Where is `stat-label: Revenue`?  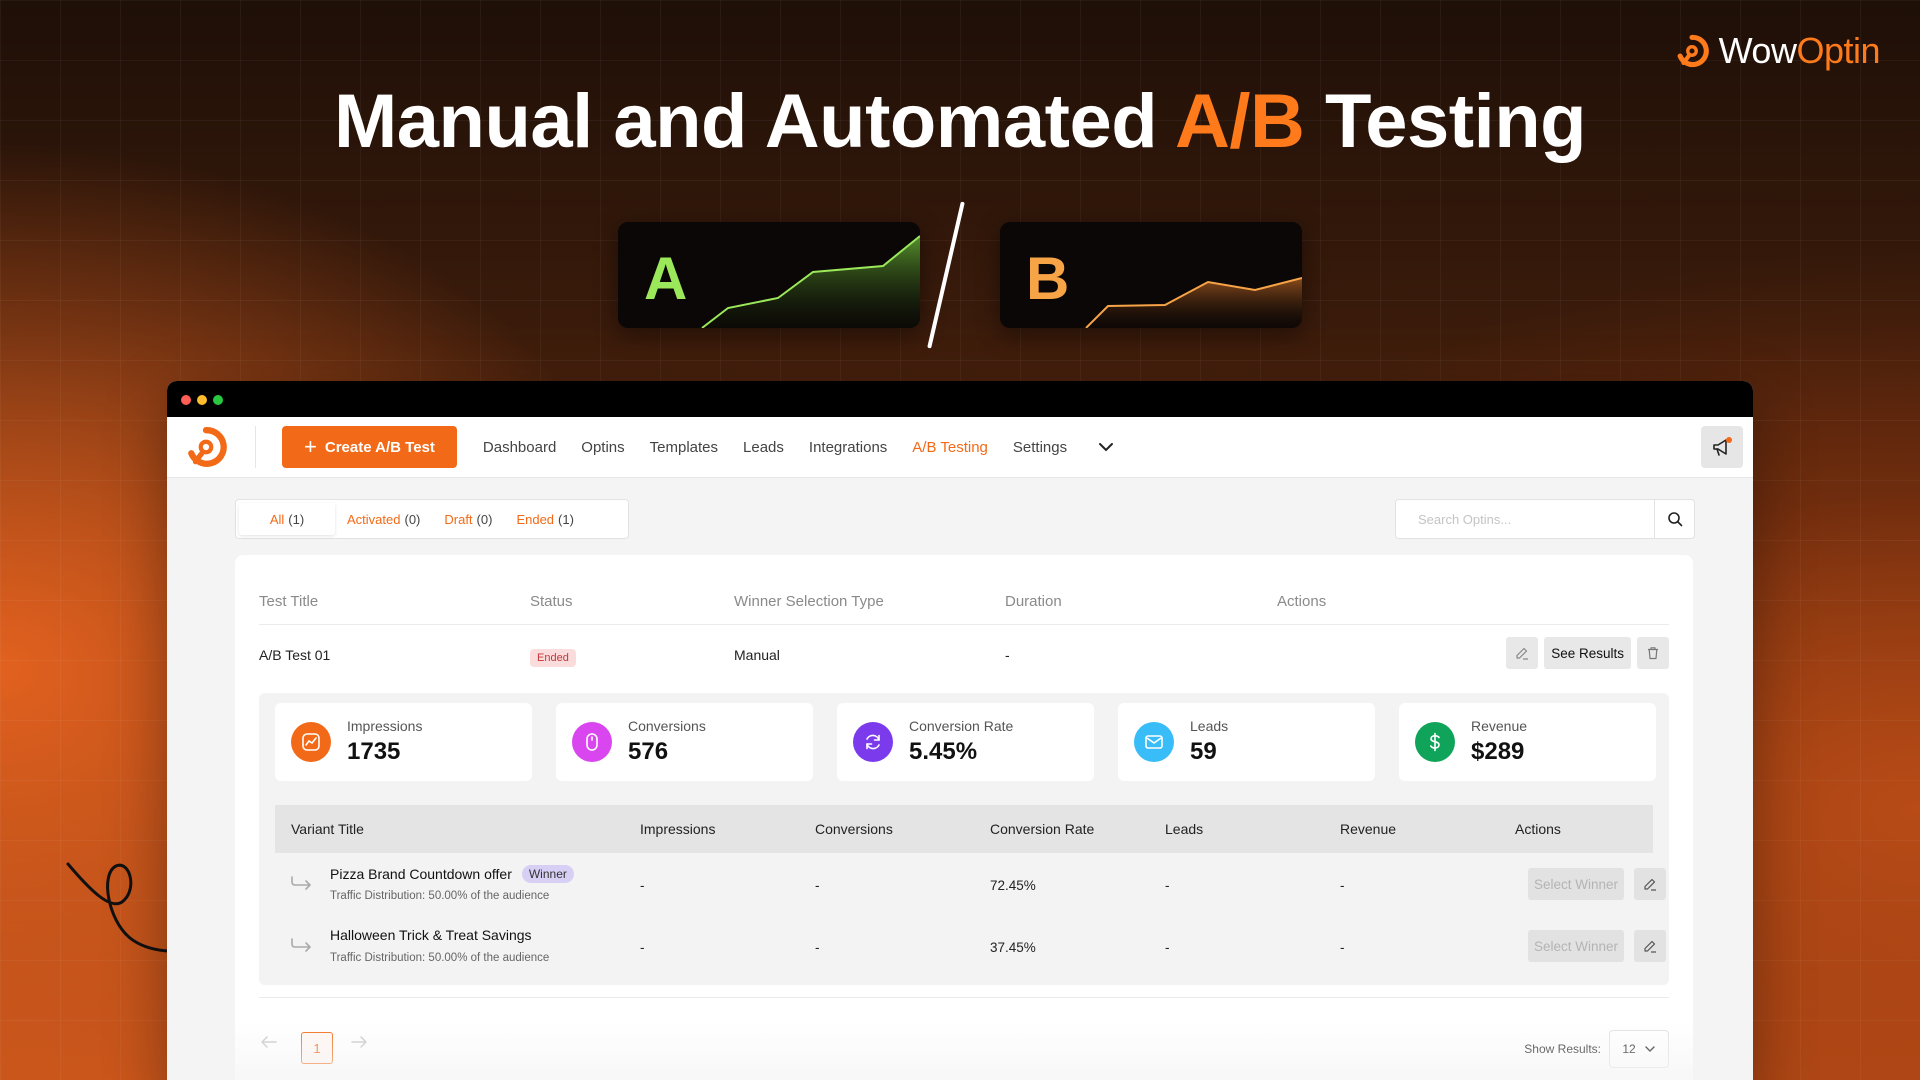 stat-label: Revenue is located at coordinates (1499, 726).